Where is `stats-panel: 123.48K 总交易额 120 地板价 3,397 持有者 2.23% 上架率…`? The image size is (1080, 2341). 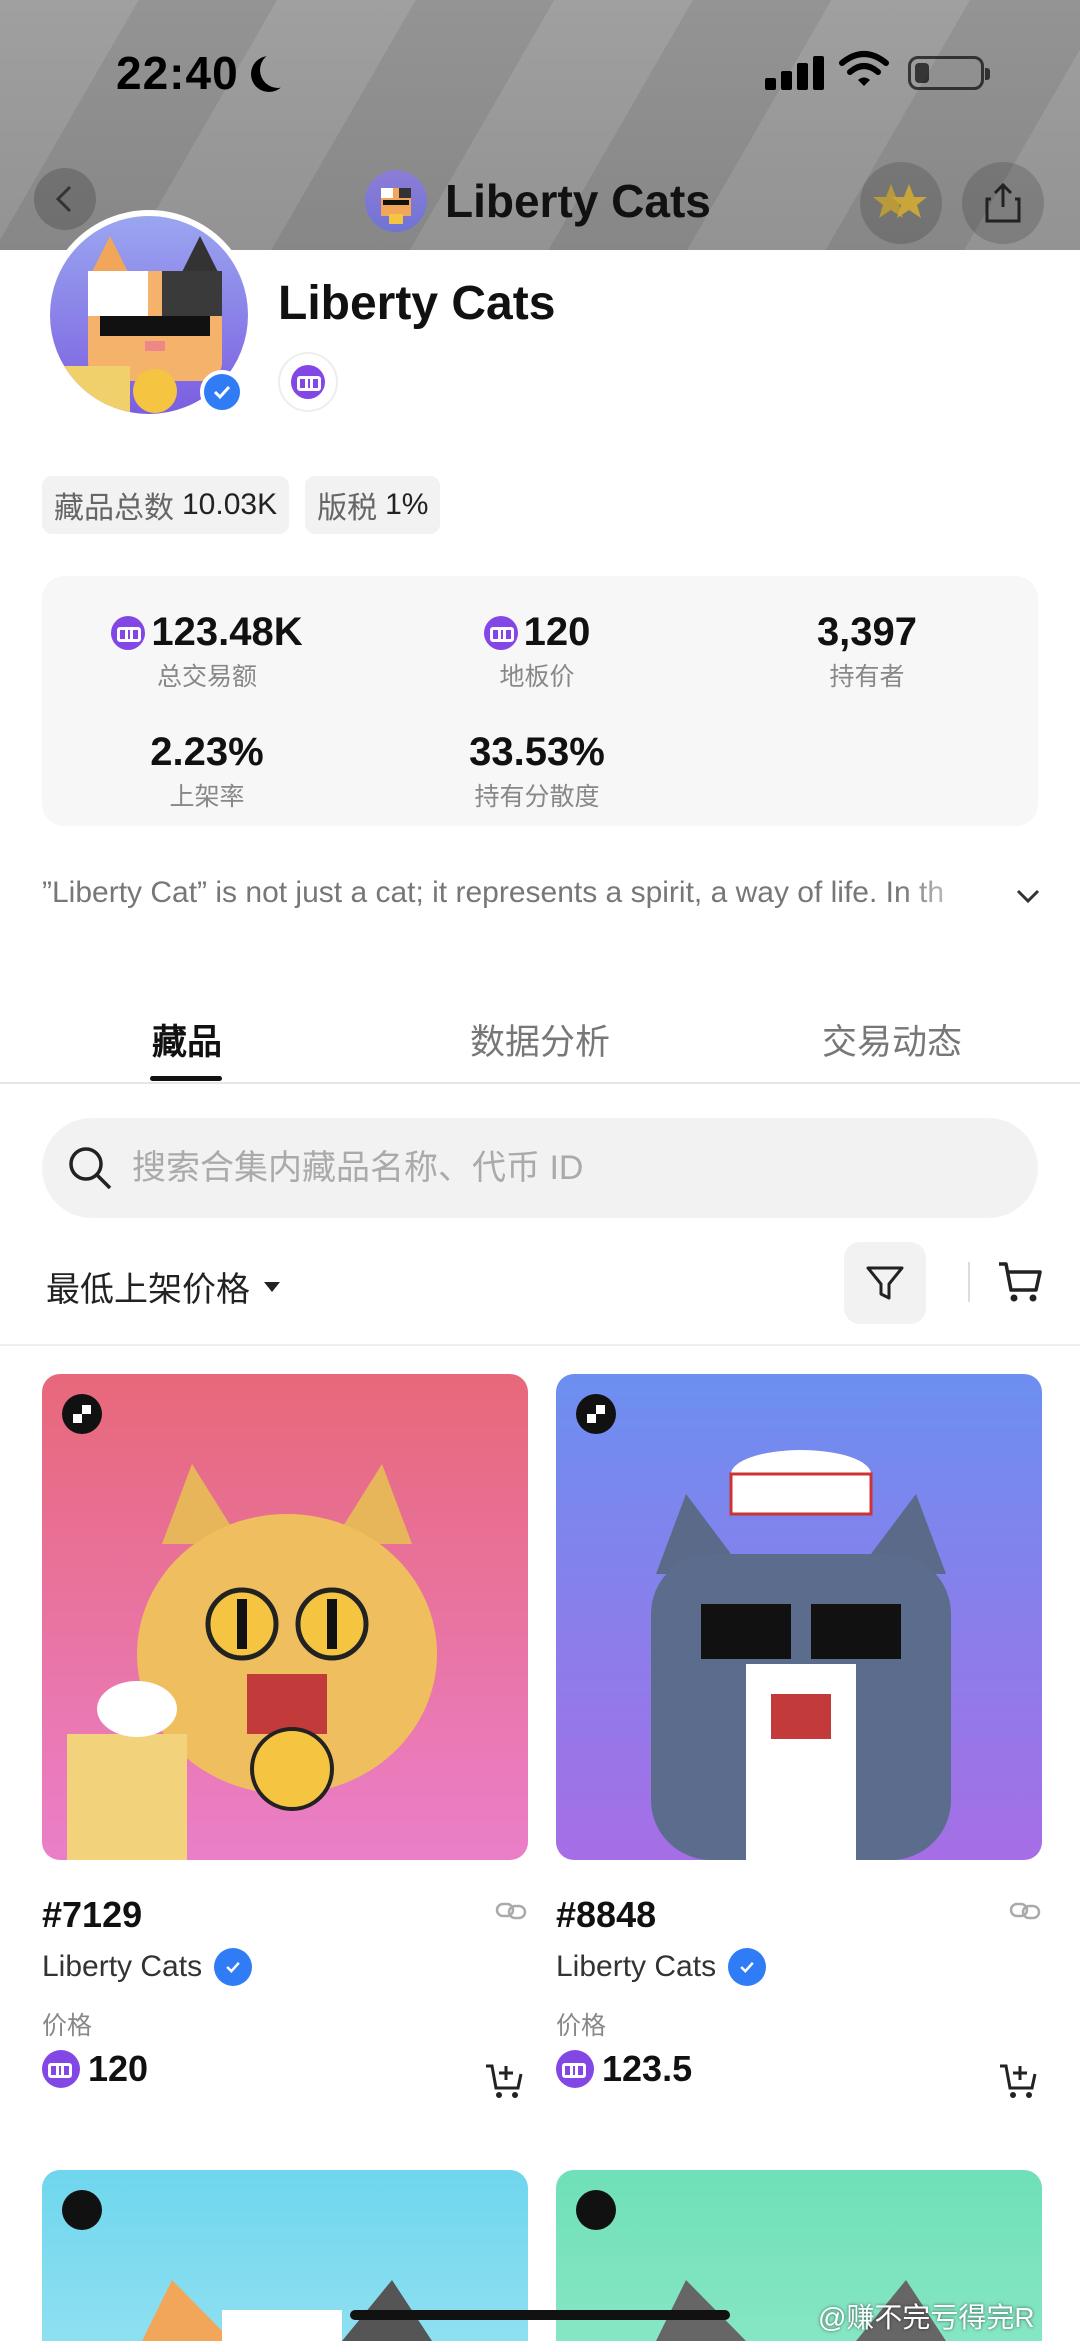
stats-panel: 123.48K 总交易额 120 地板价 3,397 持有者 2.23% 上架率… is located at coordinates (540, 701).